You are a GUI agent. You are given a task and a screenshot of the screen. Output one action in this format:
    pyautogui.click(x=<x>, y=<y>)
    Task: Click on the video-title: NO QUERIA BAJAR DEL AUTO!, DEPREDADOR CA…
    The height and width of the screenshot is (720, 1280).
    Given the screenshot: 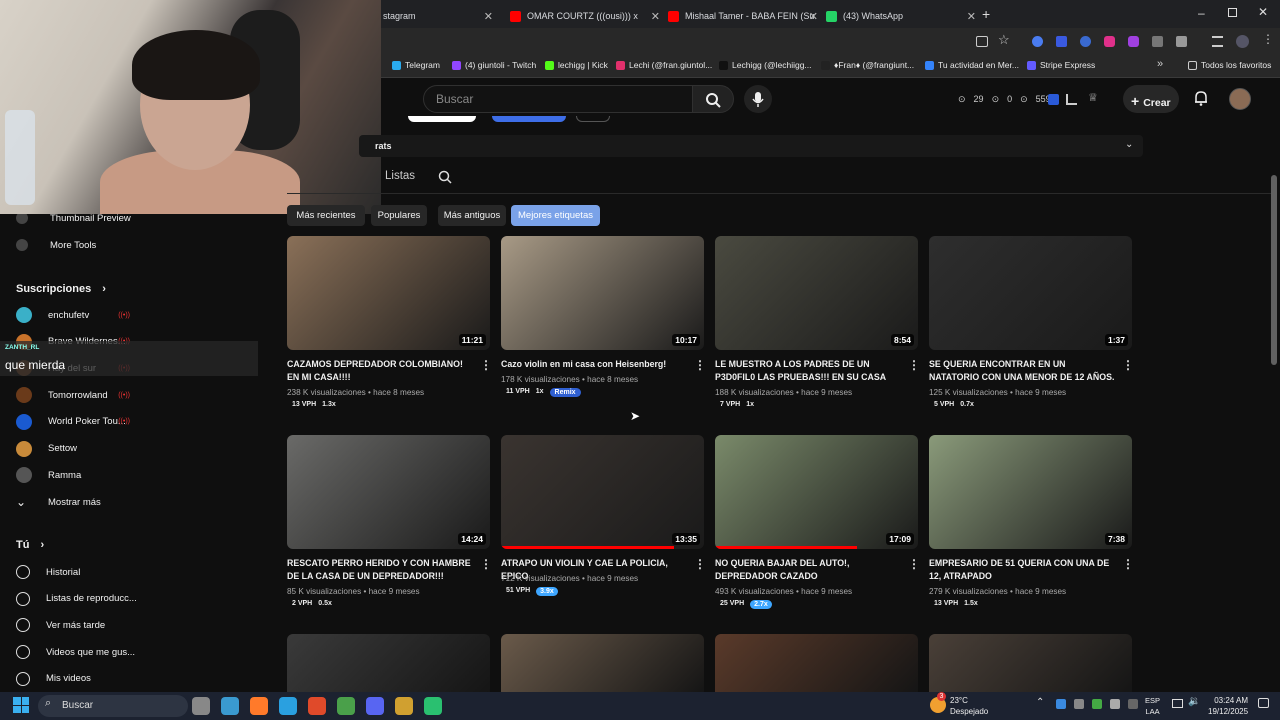 What is the action you would take?
    pyautogui.click(x=809, y=570)
    